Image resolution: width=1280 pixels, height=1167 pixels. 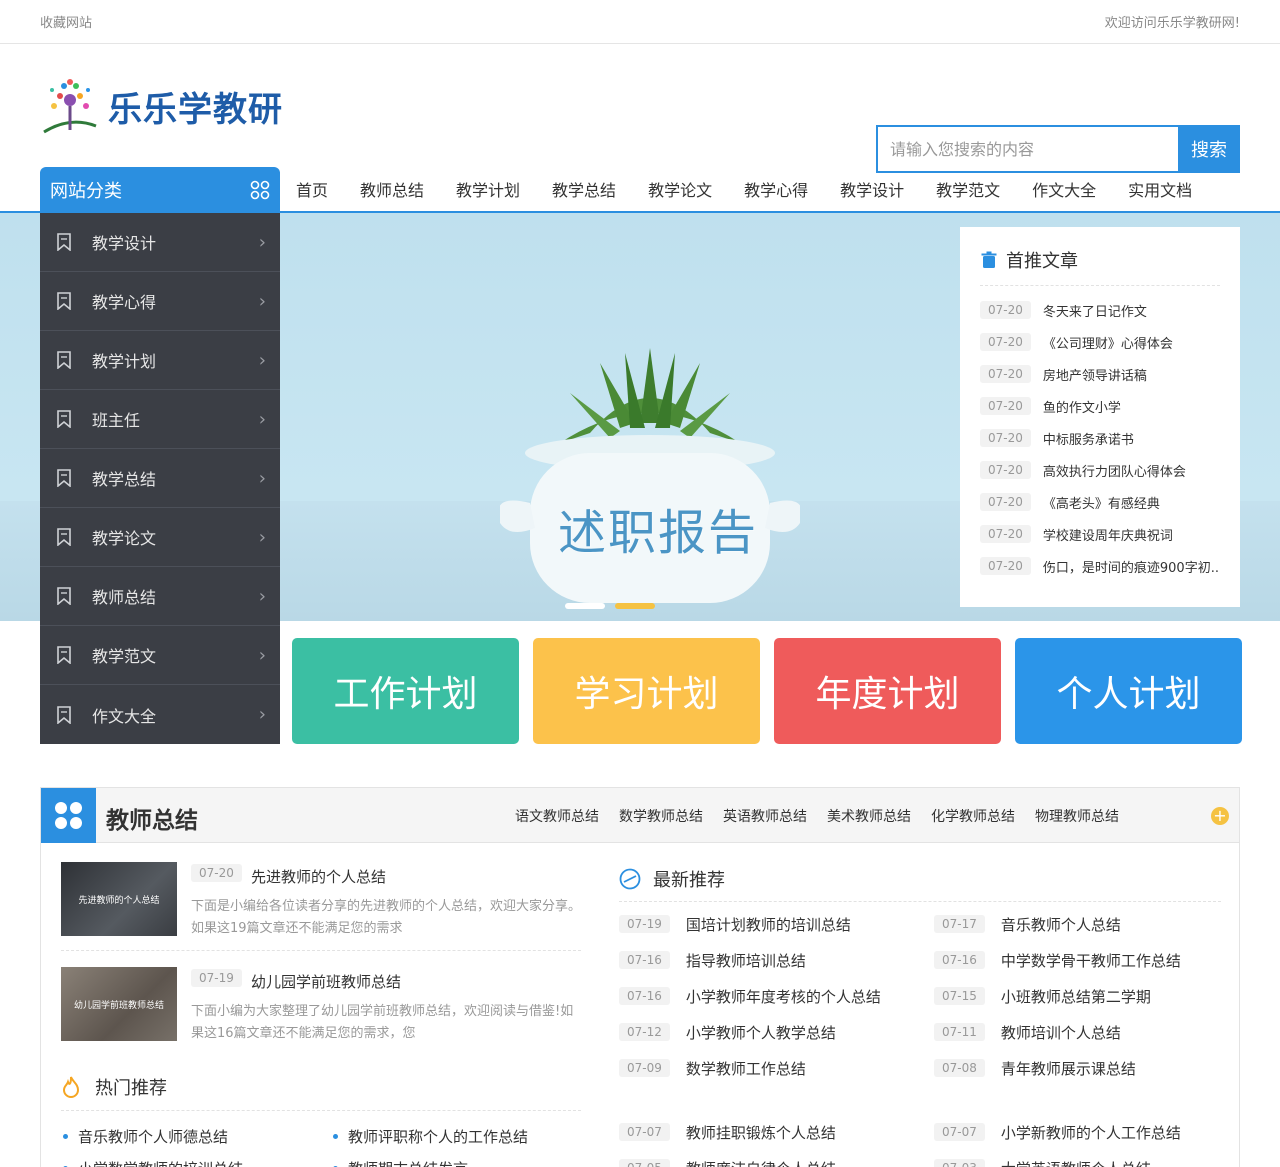 I want to click on article-title: 指导教师培训总结, so click(x=746, y=960).